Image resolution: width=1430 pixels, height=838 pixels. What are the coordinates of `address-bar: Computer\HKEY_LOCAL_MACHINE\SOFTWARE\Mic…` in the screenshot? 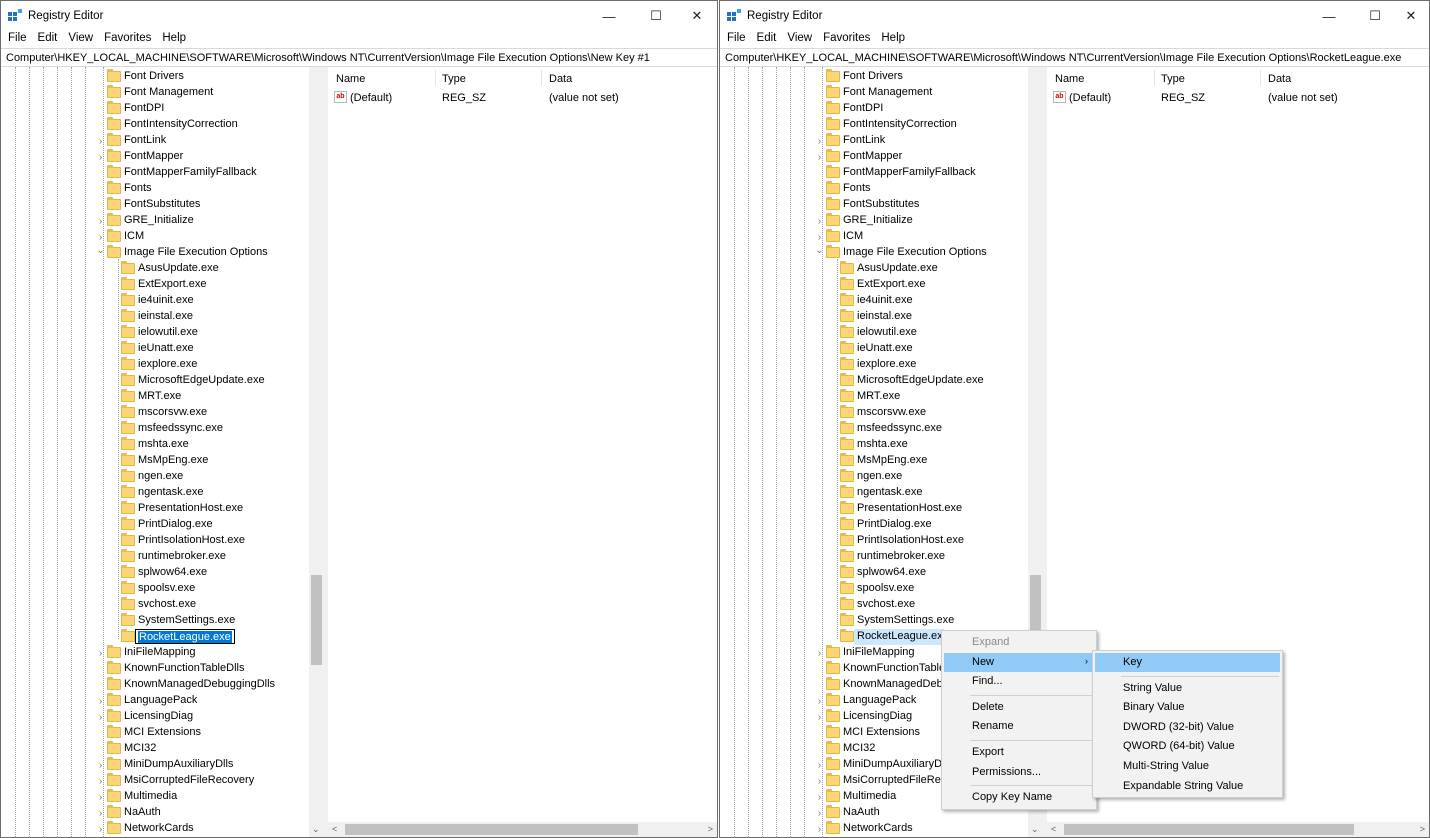 It's located at (359, 57).